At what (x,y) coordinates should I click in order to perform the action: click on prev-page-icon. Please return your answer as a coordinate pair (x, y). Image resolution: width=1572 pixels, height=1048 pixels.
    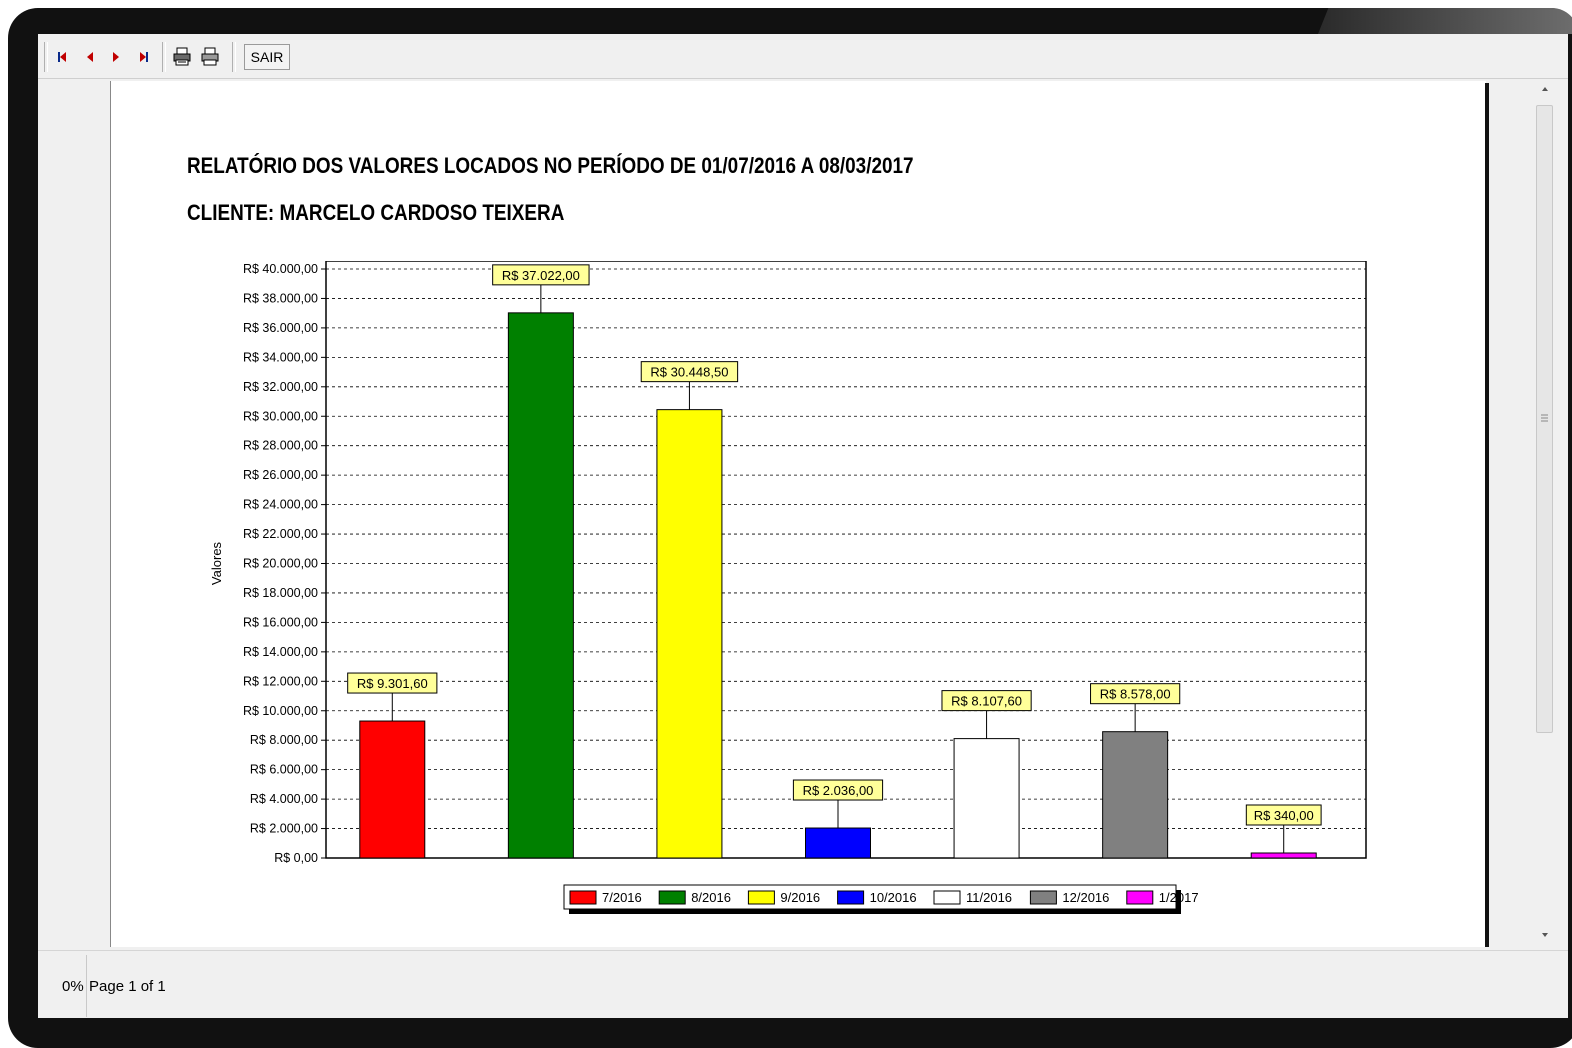
    Looking at the image, I should click on (90, 57).